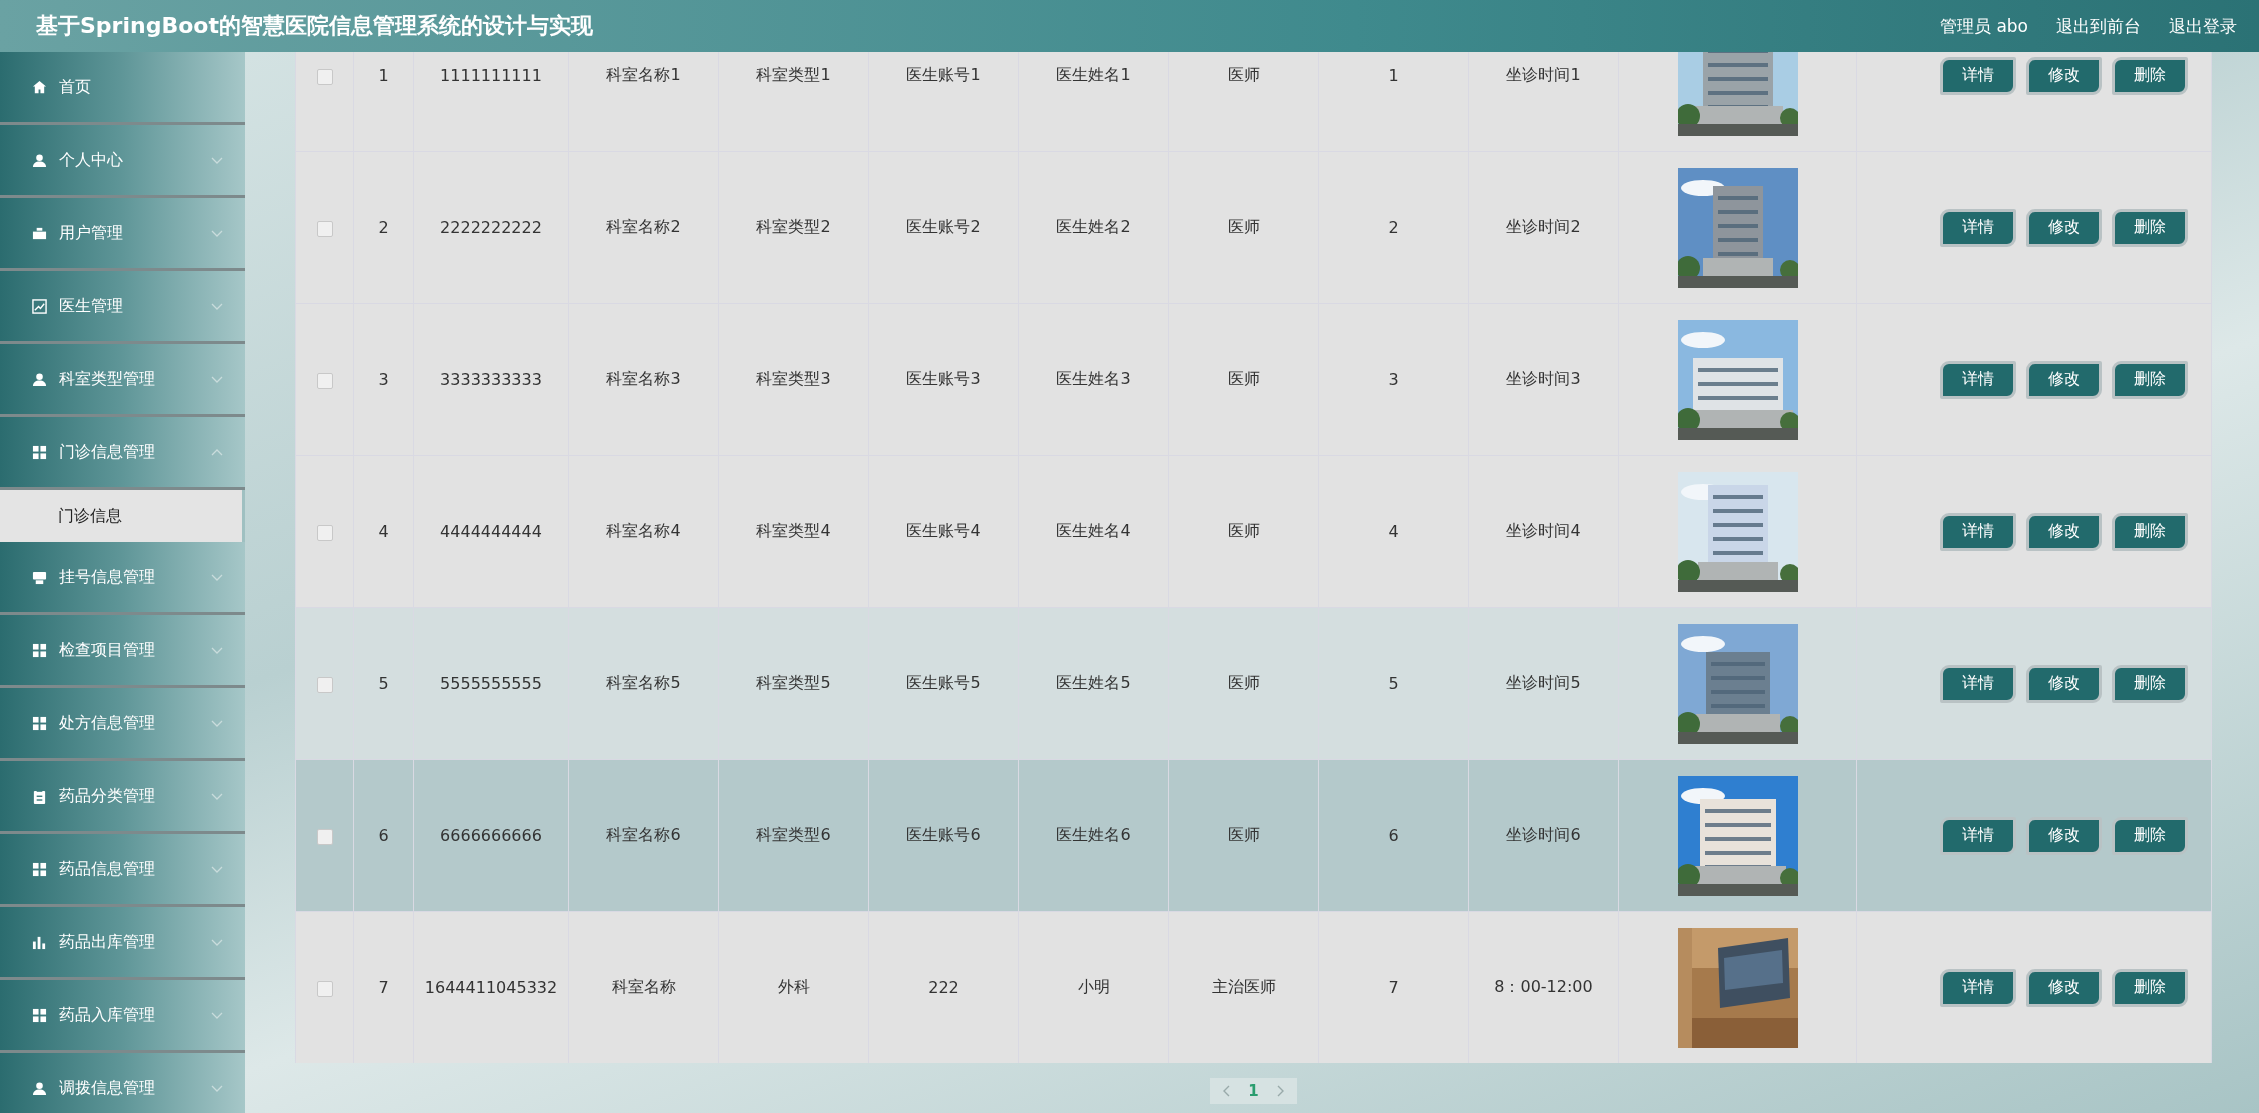 This screenshot has height=1113, width=2259. What do you see at coordinates (383, 75) in the screenshot?
I see `table-cell: 1` at bounding box center [383, 75].